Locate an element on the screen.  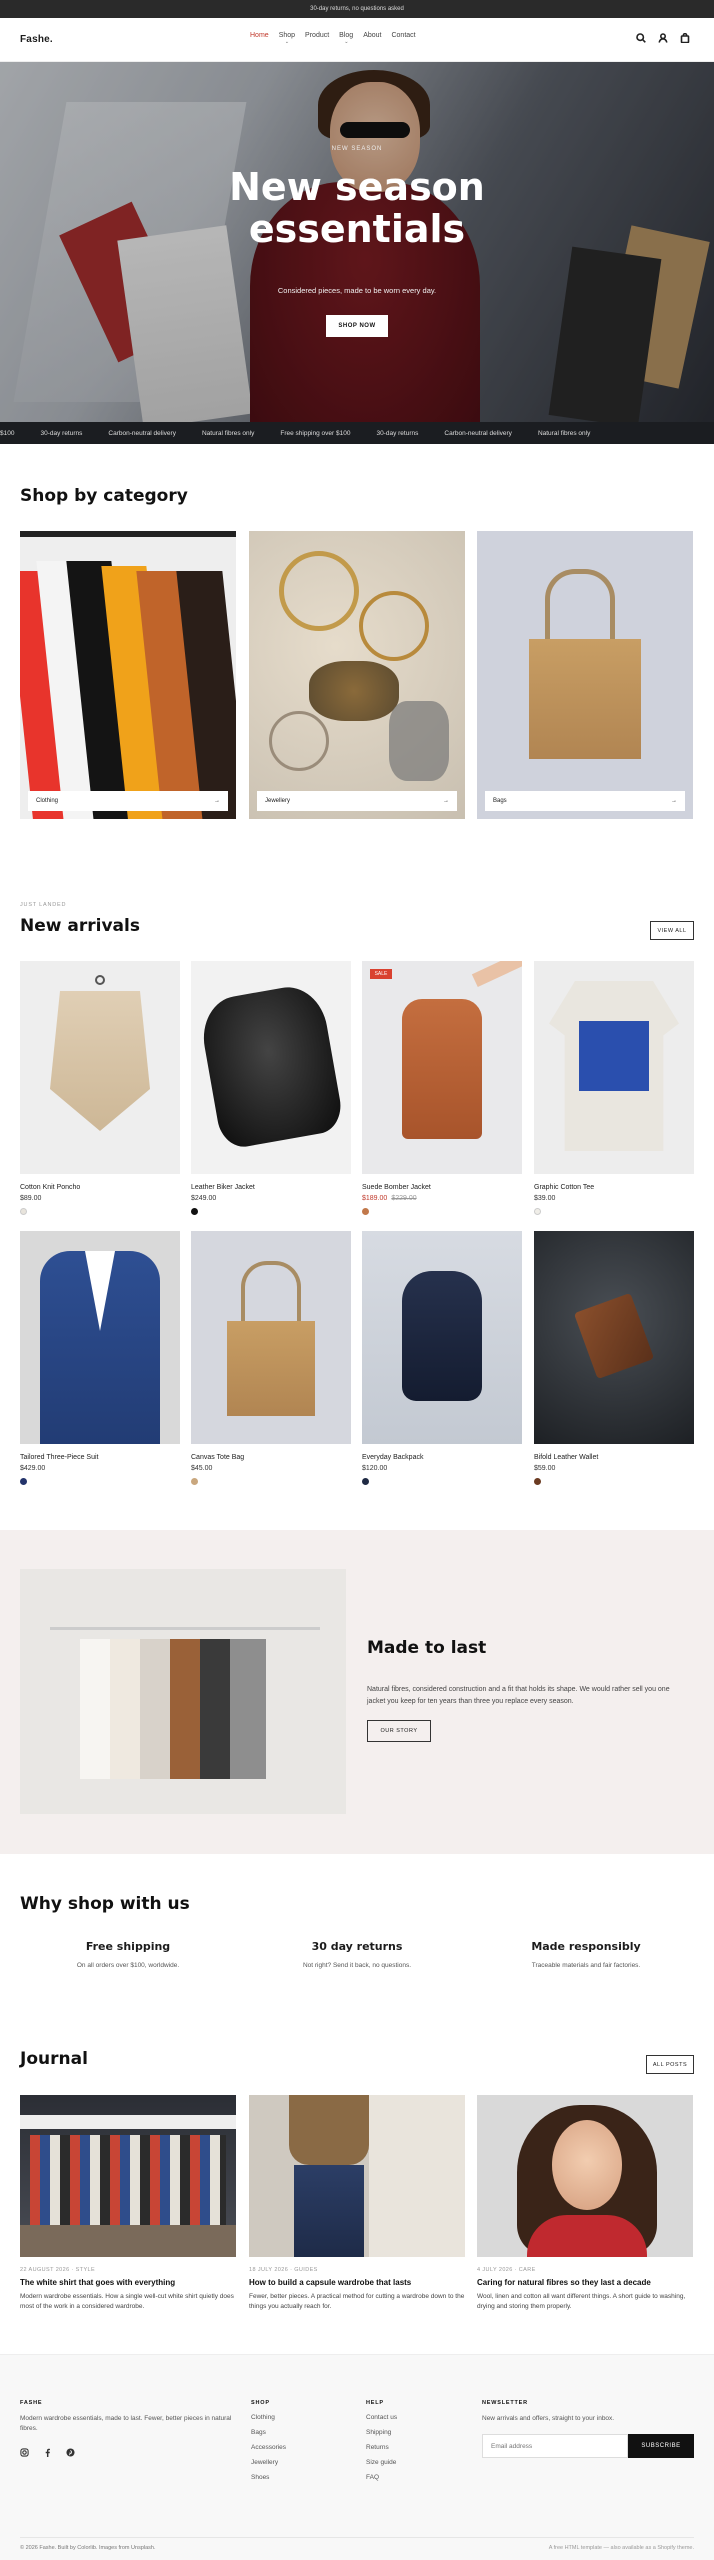
all-posts-button: ALL POSTS is located at coordinates (670, 2064).